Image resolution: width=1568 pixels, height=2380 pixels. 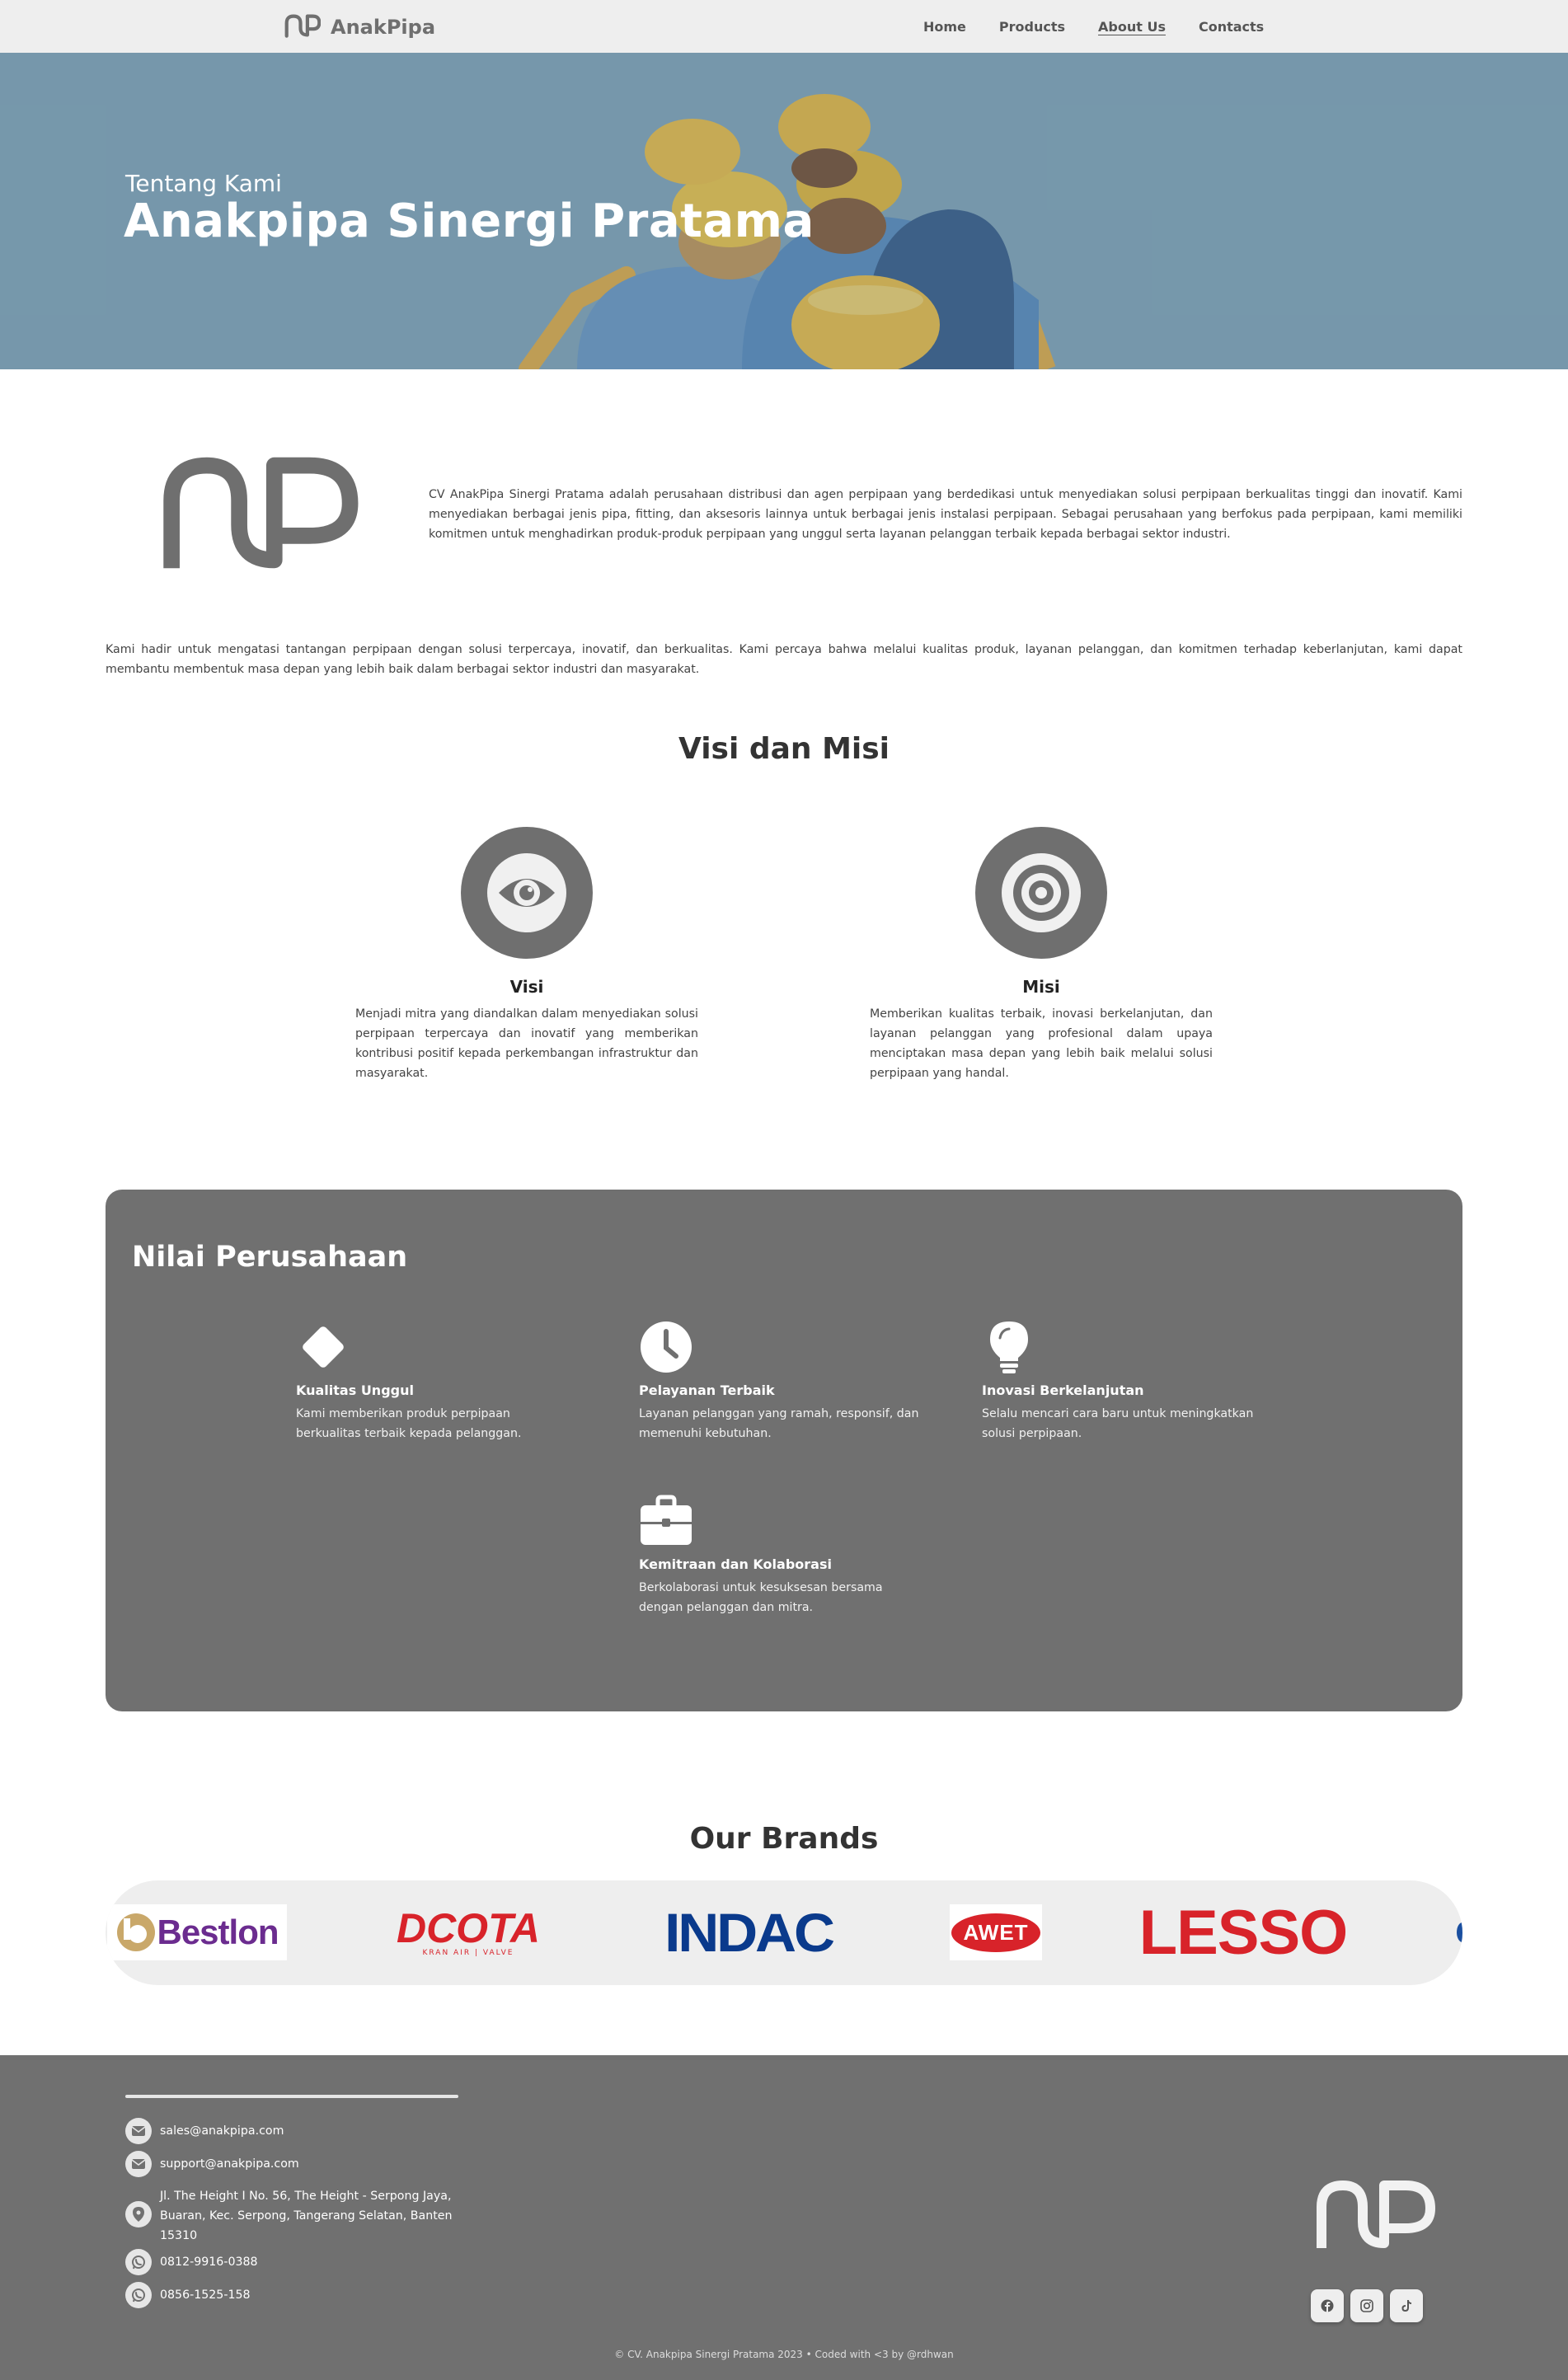 I want to click on location-pin-icon, so click(x=138, y=2214).